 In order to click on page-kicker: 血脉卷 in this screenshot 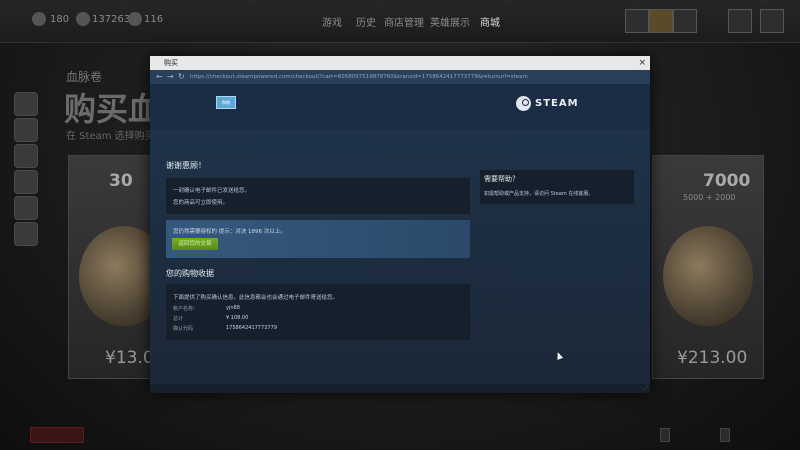, I will do `click(84, 77)`.